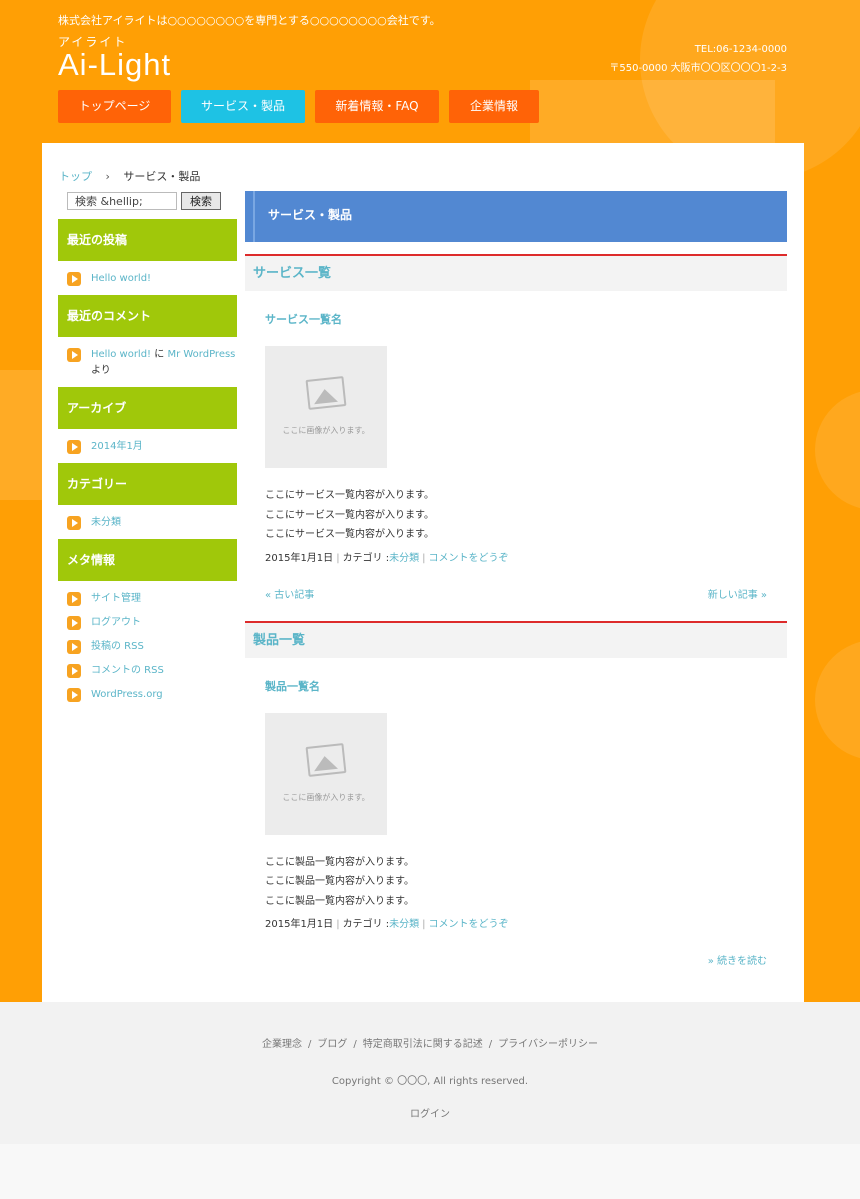 This screenshot has width=860, height=1199. I want to click on footer-link-commerce-law: 特定商取引法に関する記述, so click(423, 1044).